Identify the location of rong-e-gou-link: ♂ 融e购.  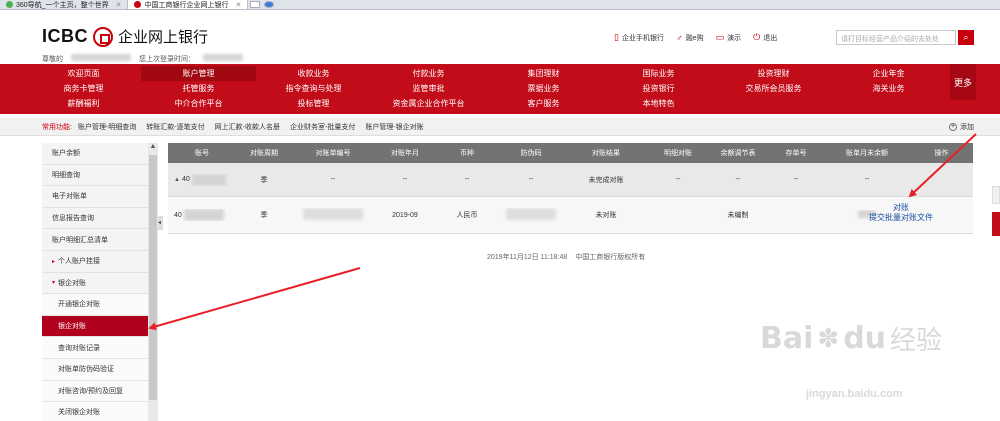
(690, 38).